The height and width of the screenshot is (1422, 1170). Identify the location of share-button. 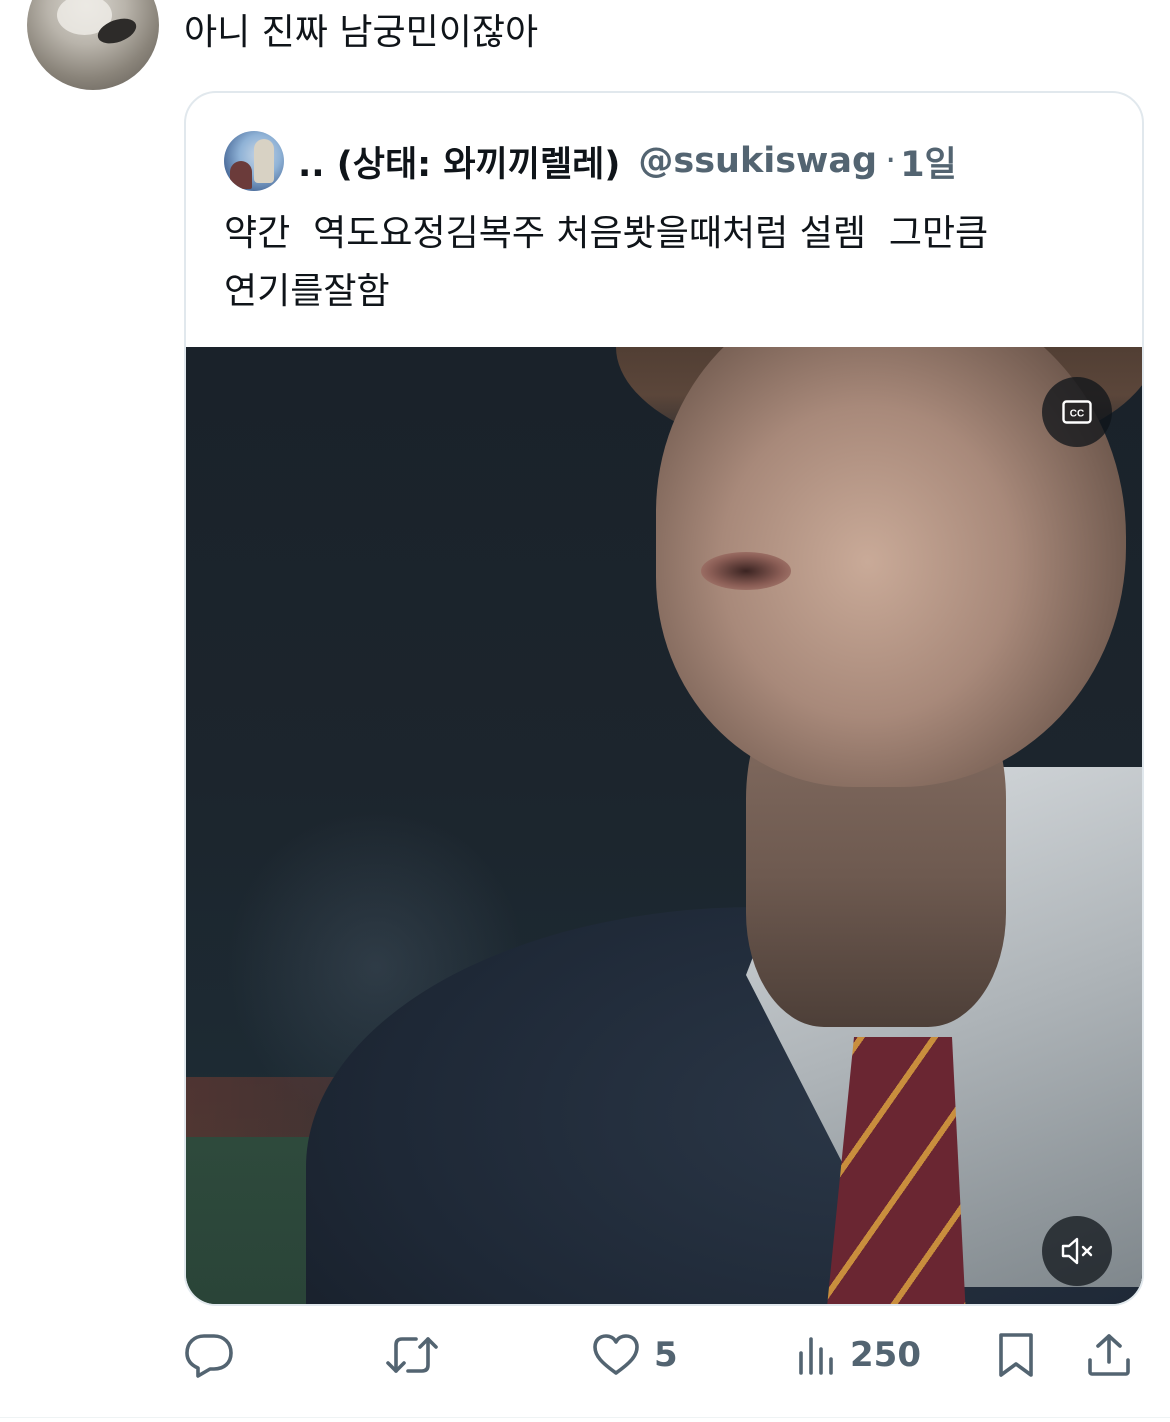
(1109, 1355).